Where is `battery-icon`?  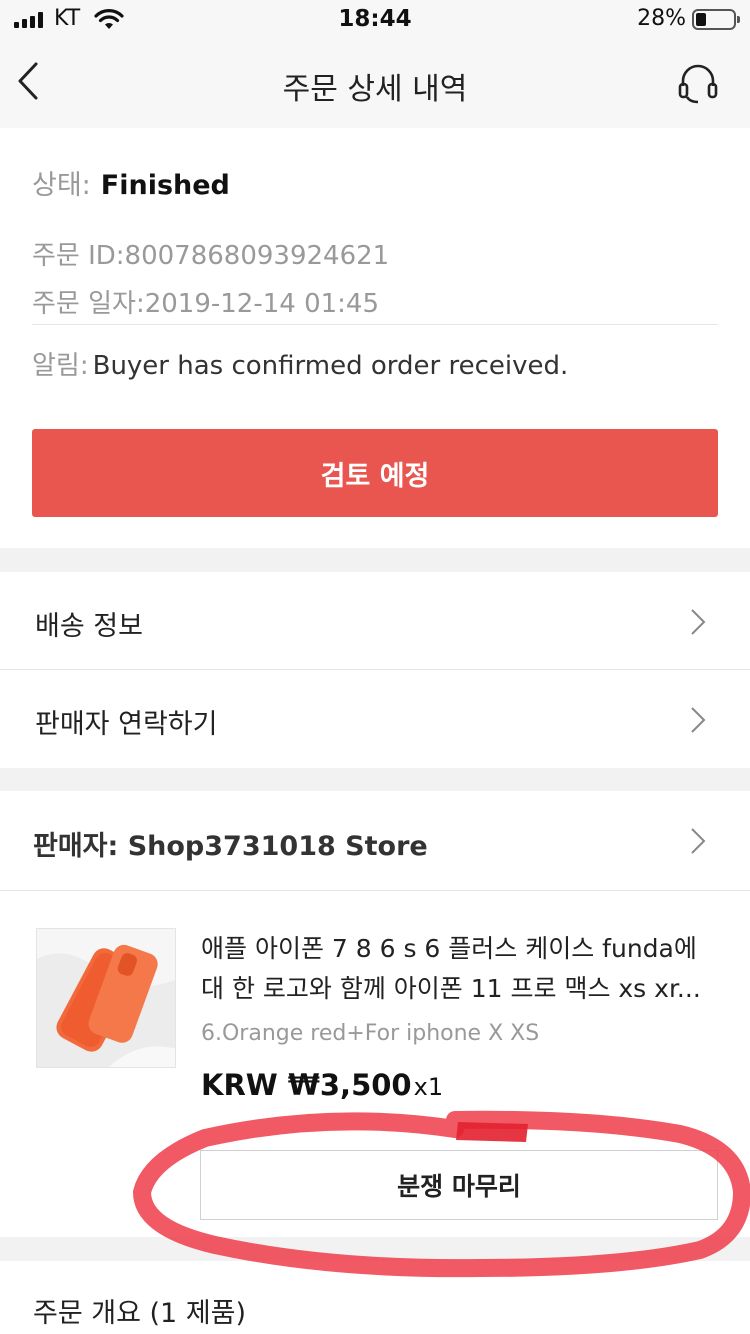
battery-icon is located at coordinates (716, 19).